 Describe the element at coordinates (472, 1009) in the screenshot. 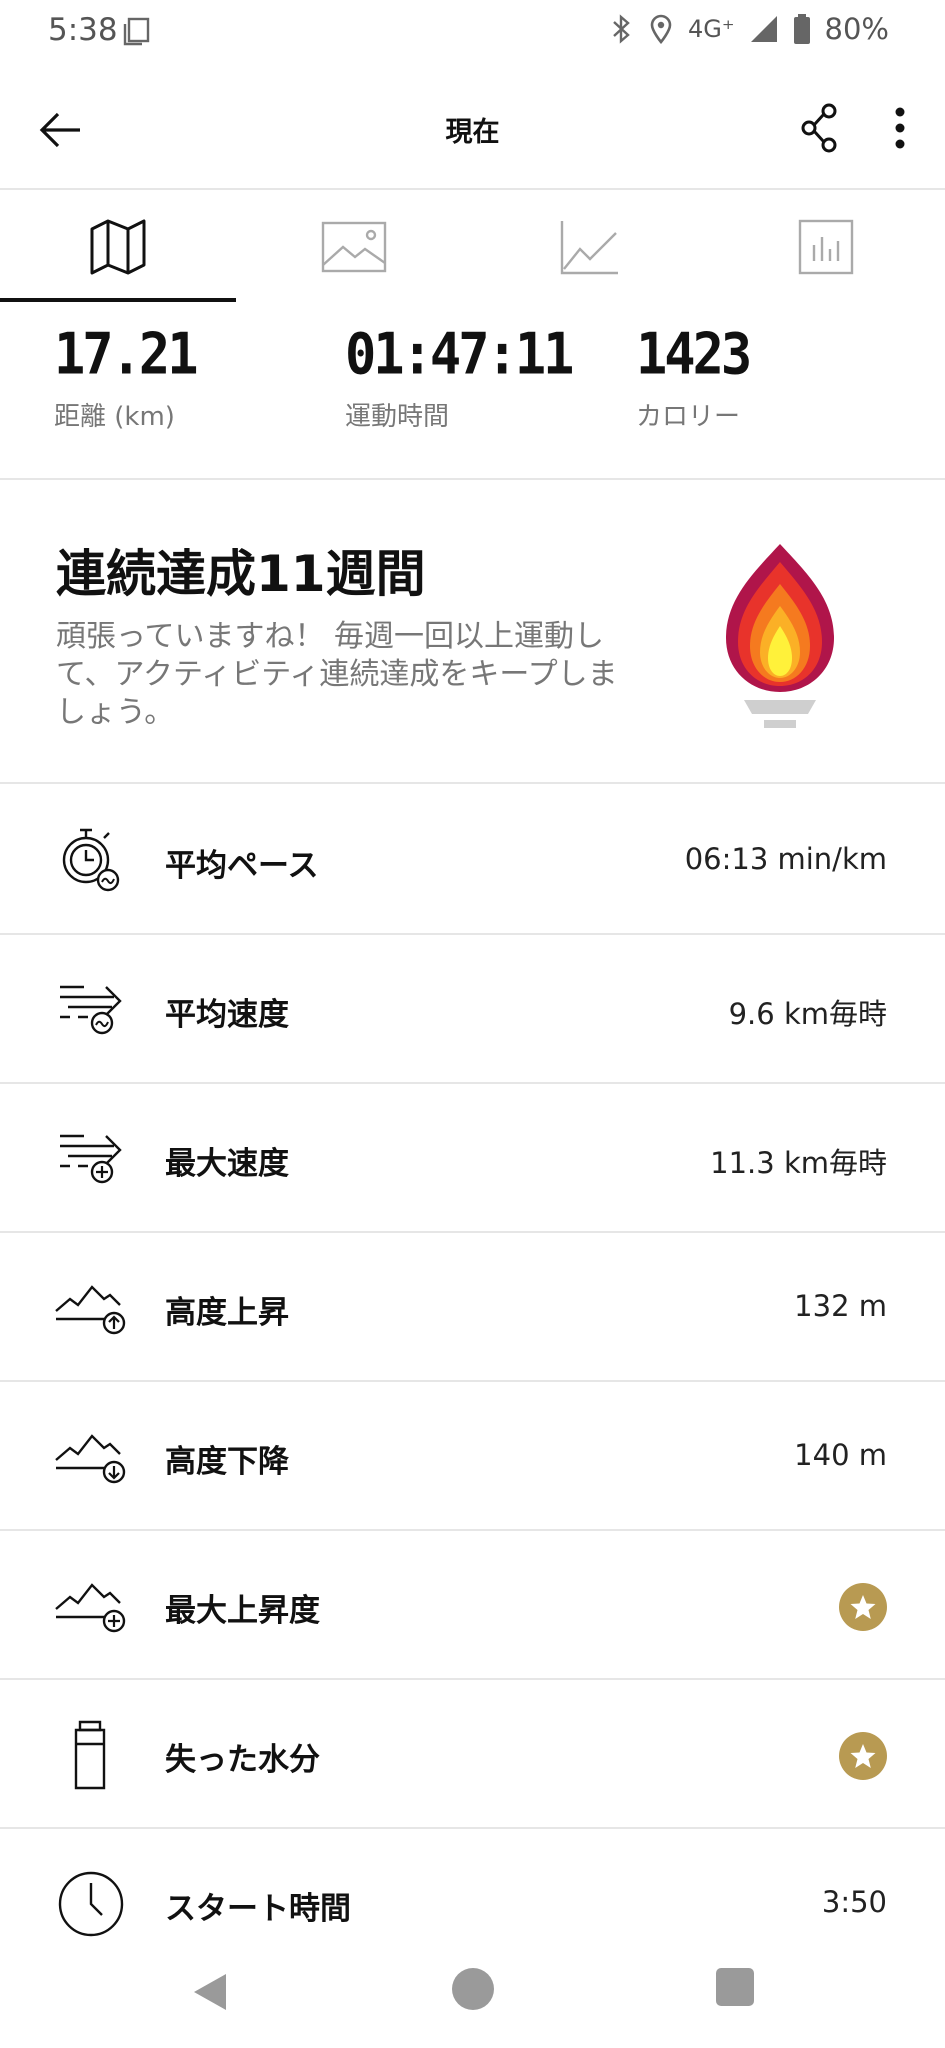

I see `list-item-average-speed: 平均速度 9.6 km毎時` at that location.